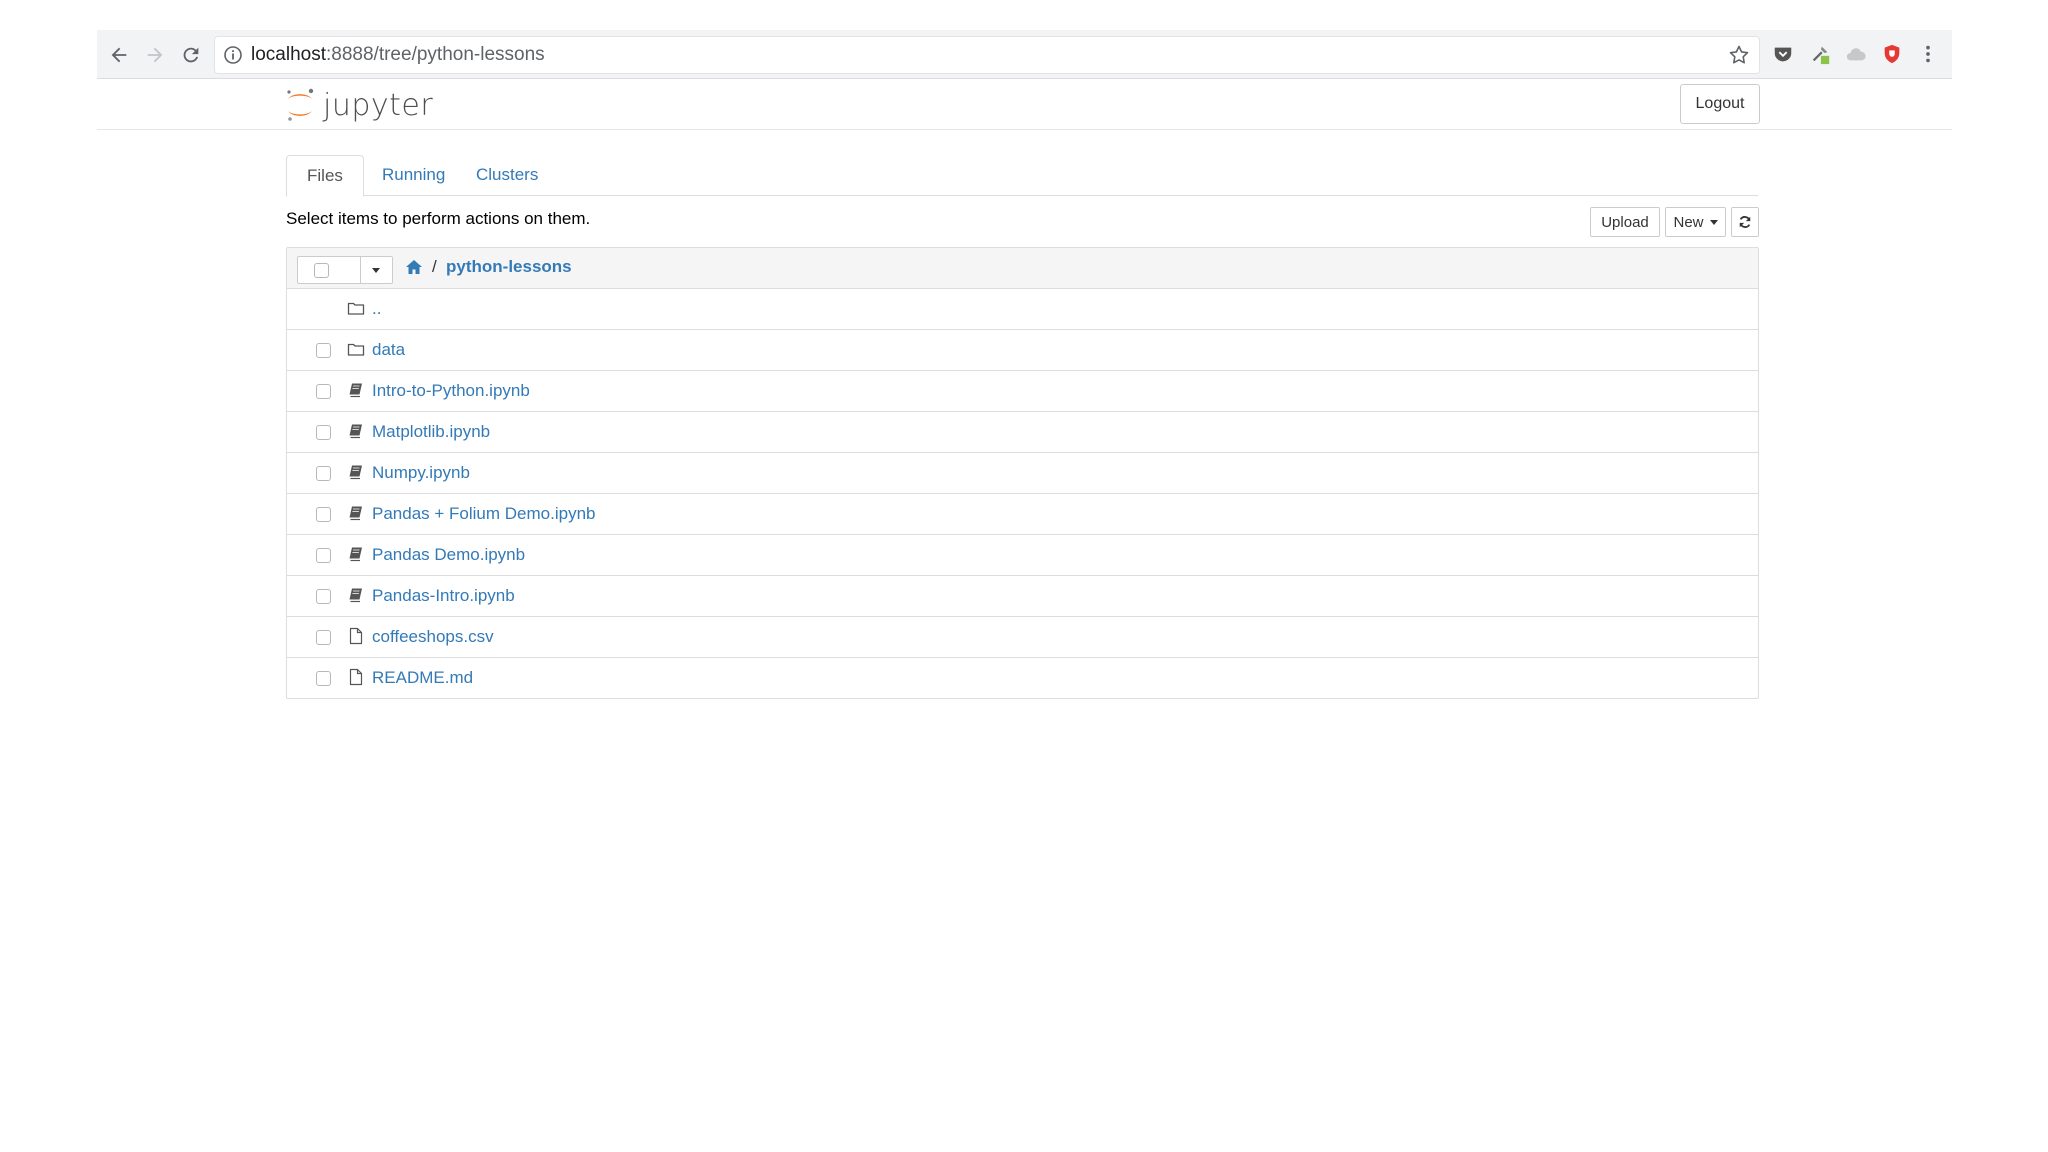 The height and width of the screenshot is (1152, 2048). Describe the element at coordinates (1022, 390) in the screenshot. I see `file-row: Intro-to-Python.ipynb` at that location.